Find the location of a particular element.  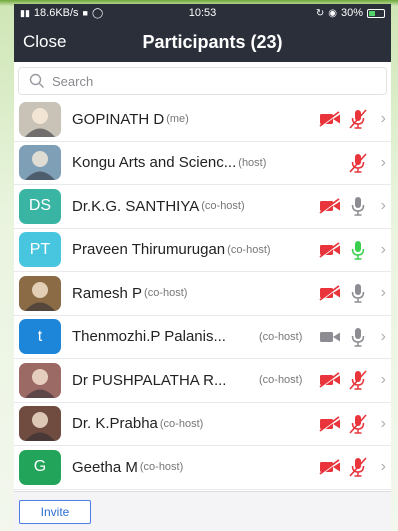

participant-name: Dr.K.G. SANTHIYA is located at coordinates (136, 206).